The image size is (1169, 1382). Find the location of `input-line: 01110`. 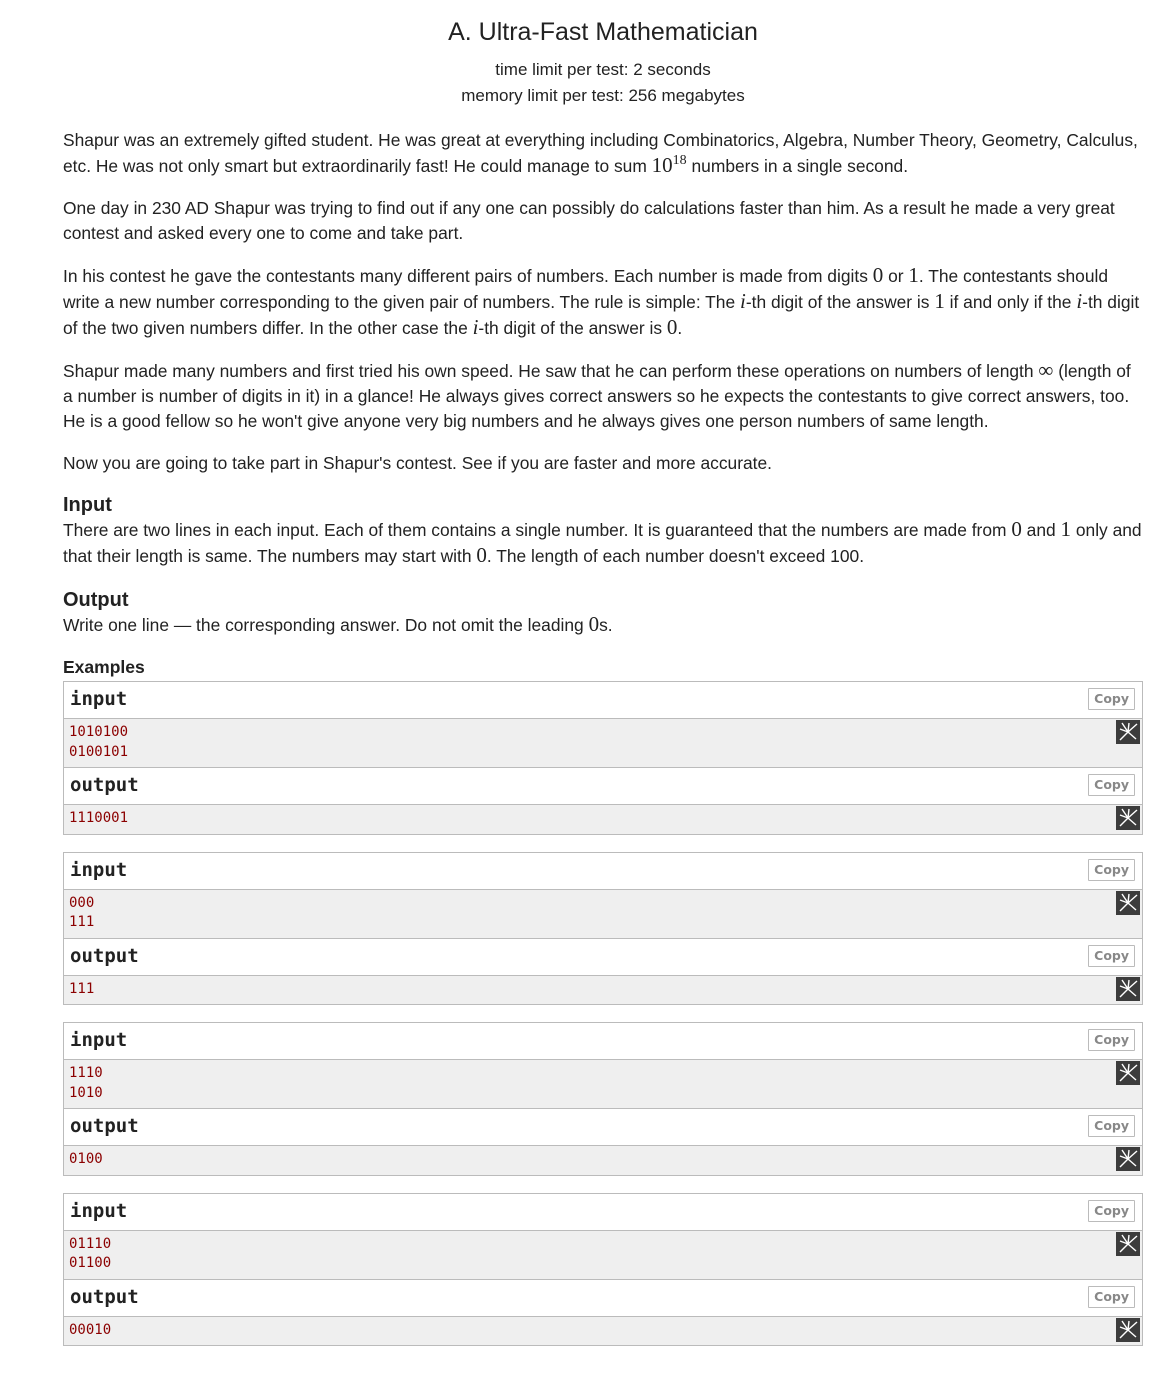

input-line: 01110 is located at coordinates (90, 1243).